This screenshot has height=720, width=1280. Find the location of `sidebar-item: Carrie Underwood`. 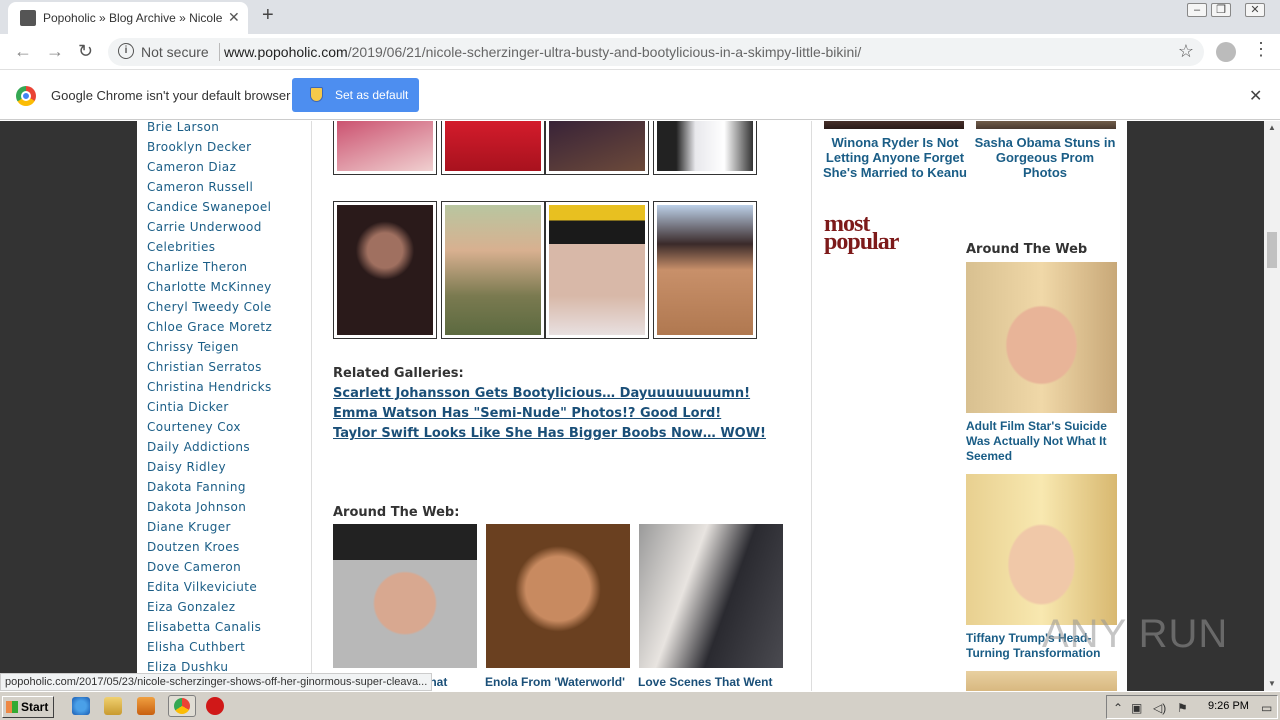

sidebar-item: Carrie Underwood is located at coordinates (209, 228).